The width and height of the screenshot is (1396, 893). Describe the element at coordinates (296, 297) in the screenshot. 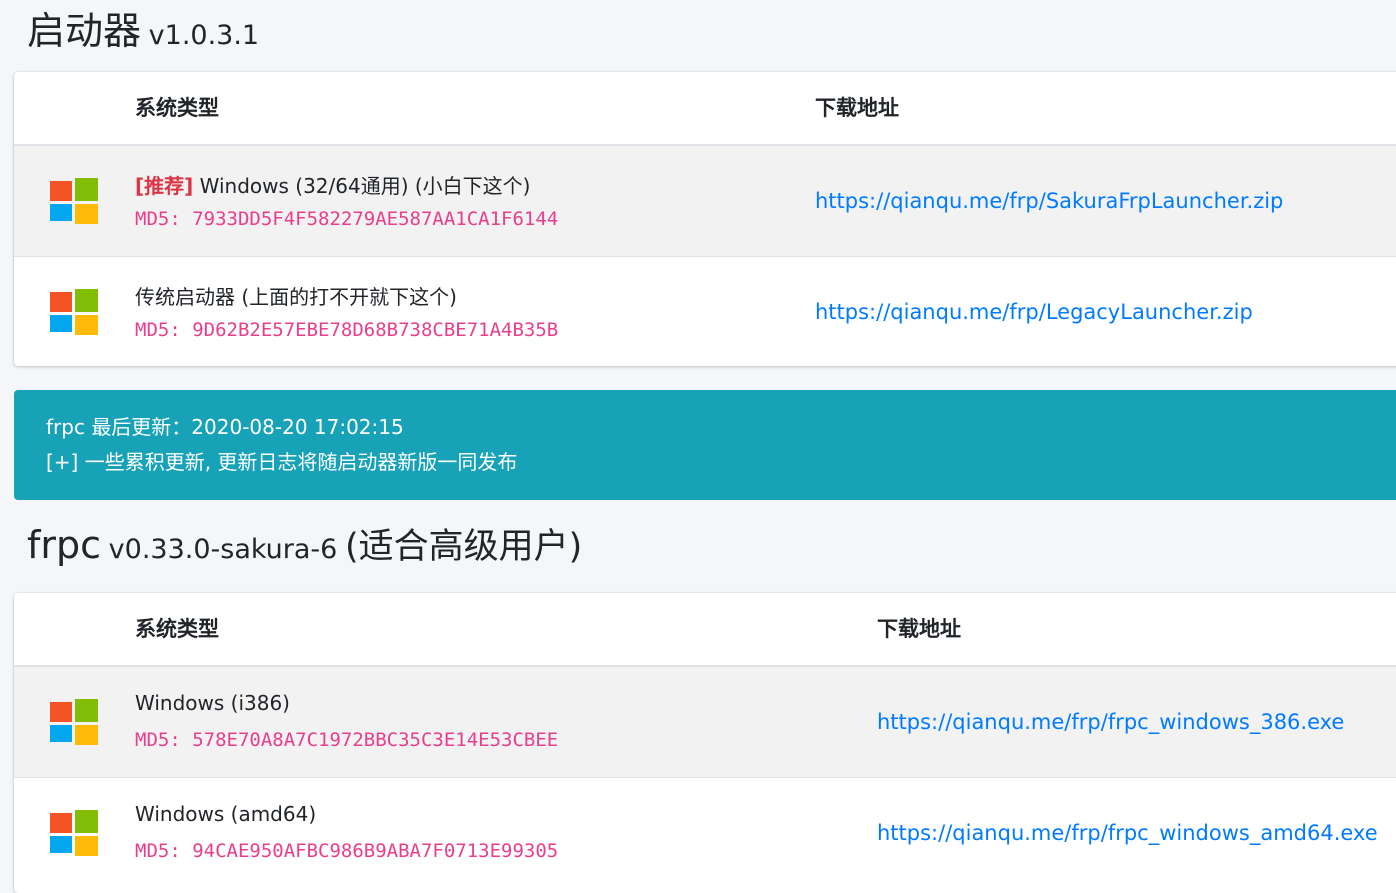

I see `system-name: 传统启动器 (上面的打不开就下这个)` at that location.